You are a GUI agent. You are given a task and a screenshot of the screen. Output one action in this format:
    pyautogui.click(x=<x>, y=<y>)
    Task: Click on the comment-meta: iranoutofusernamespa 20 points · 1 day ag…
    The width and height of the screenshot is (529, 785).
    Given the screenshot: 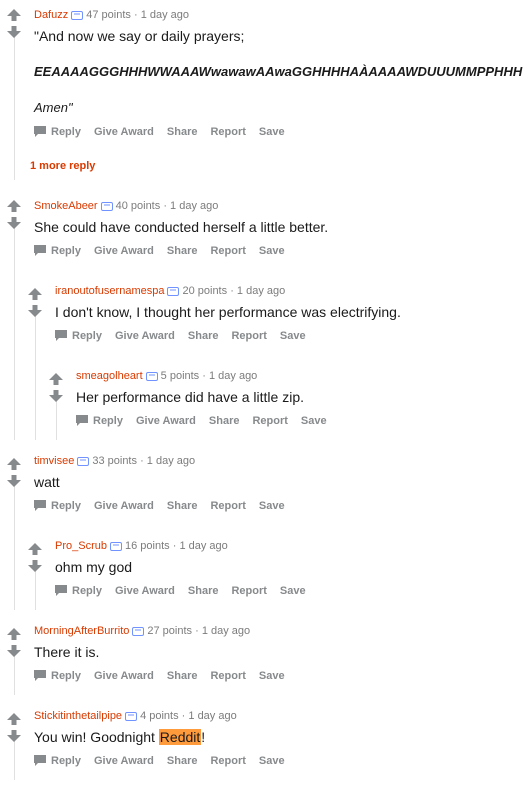 What is the action you would take?
    pyautogui.click(x=170, y=291)
    